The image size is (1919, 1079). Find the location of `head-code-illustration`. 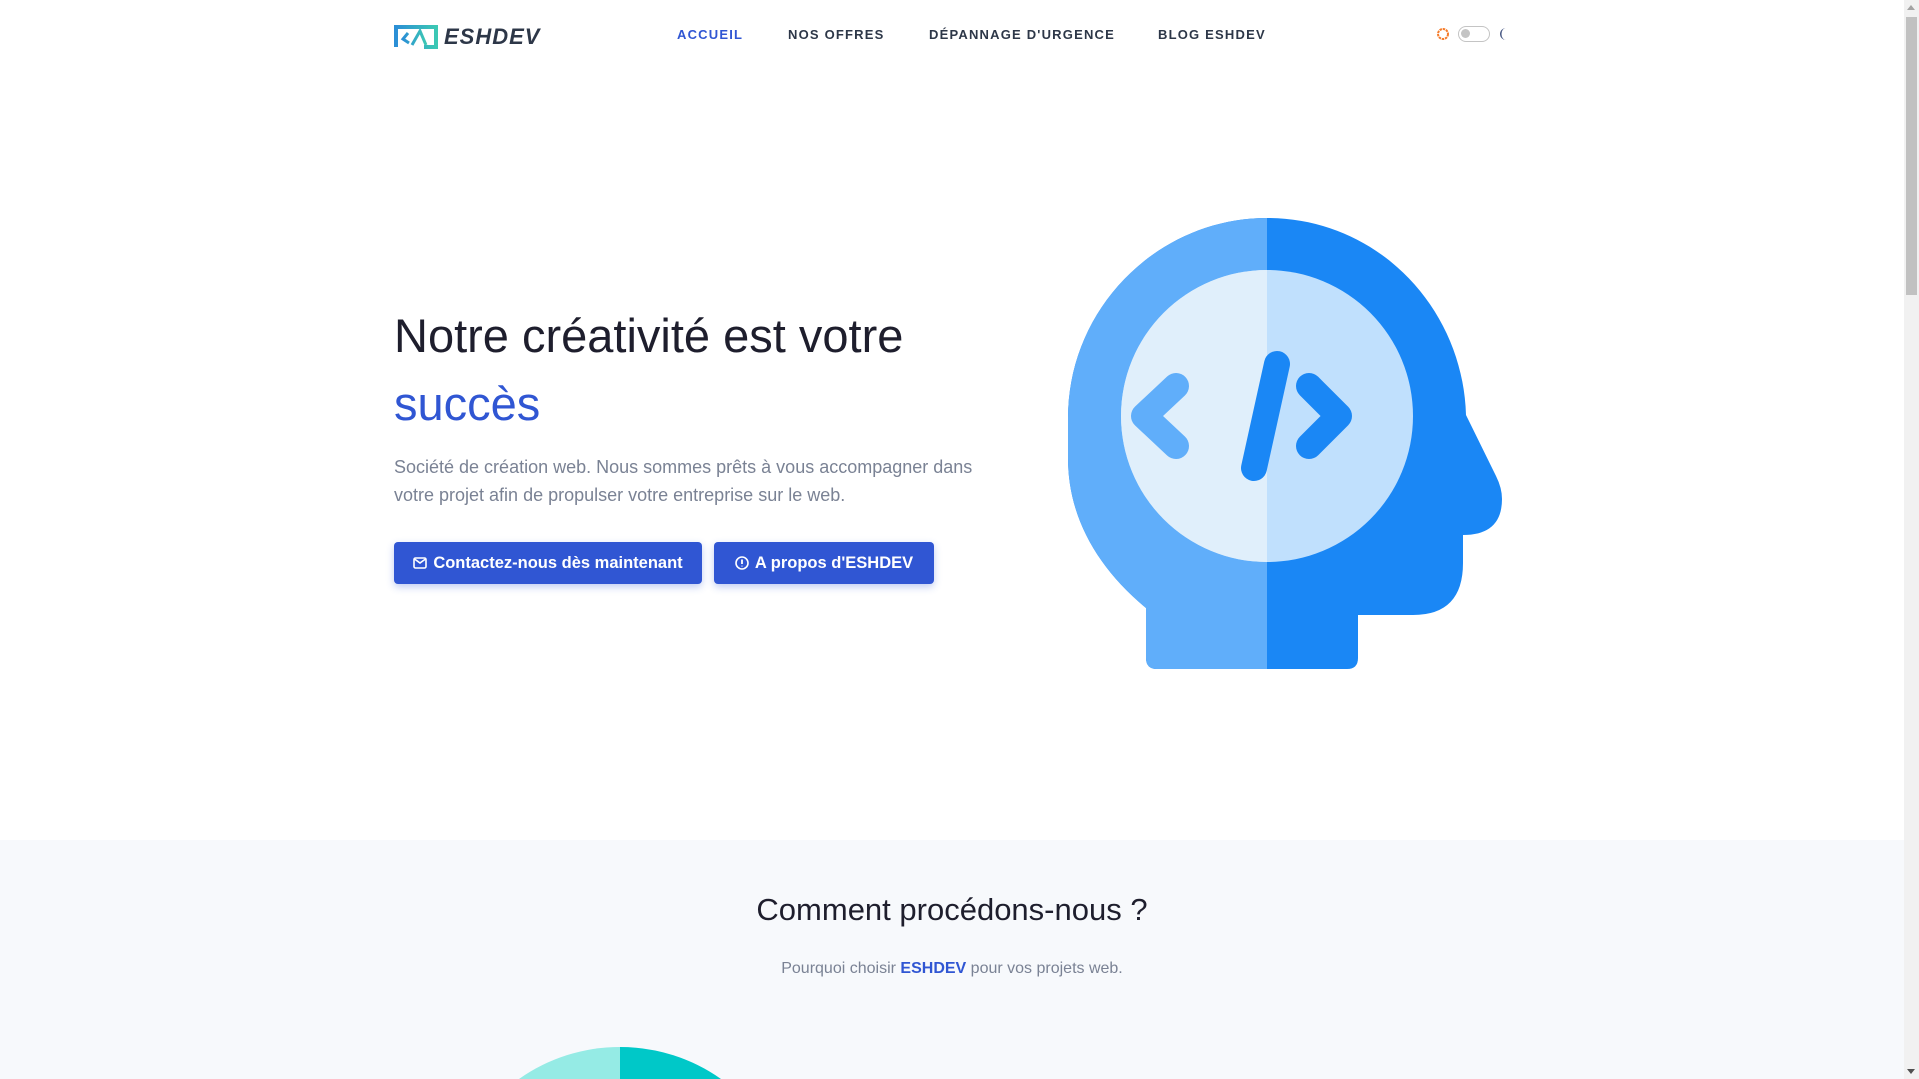

head-code-illustration is located at coordinates (1285, 443).